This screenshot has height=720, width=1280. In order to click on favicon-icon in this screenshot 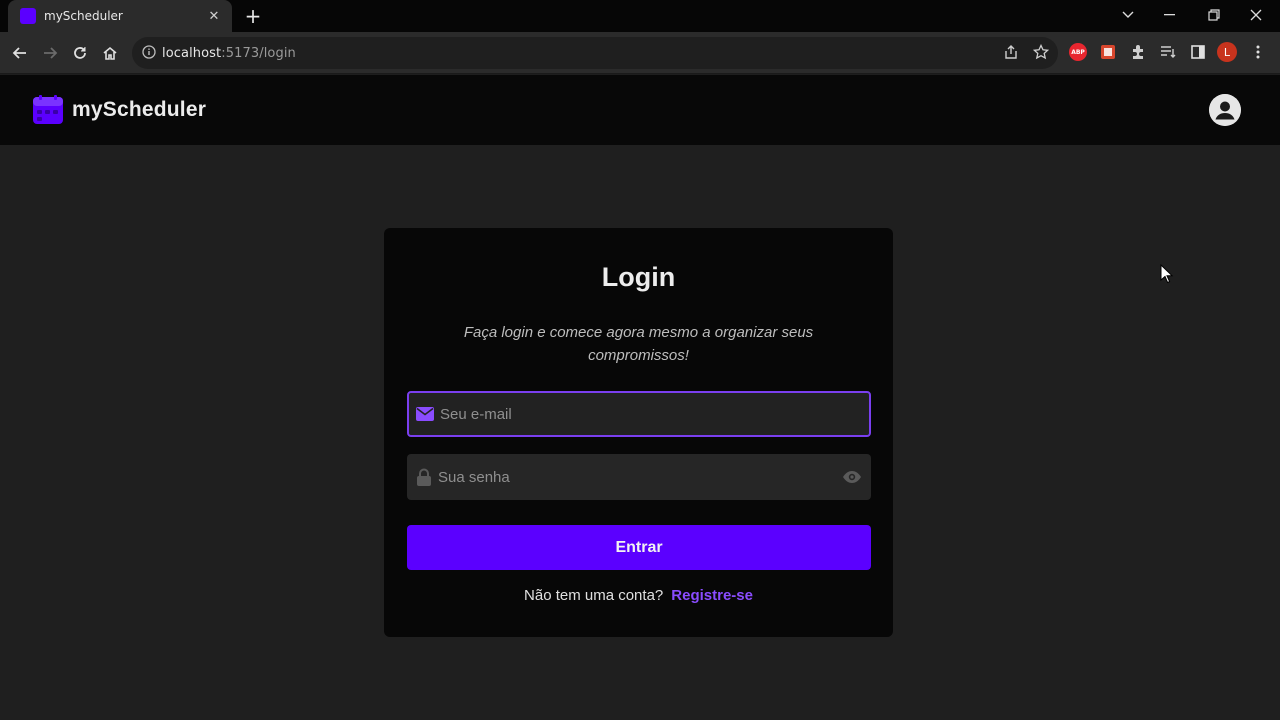, I will do `click(28, 16)`.